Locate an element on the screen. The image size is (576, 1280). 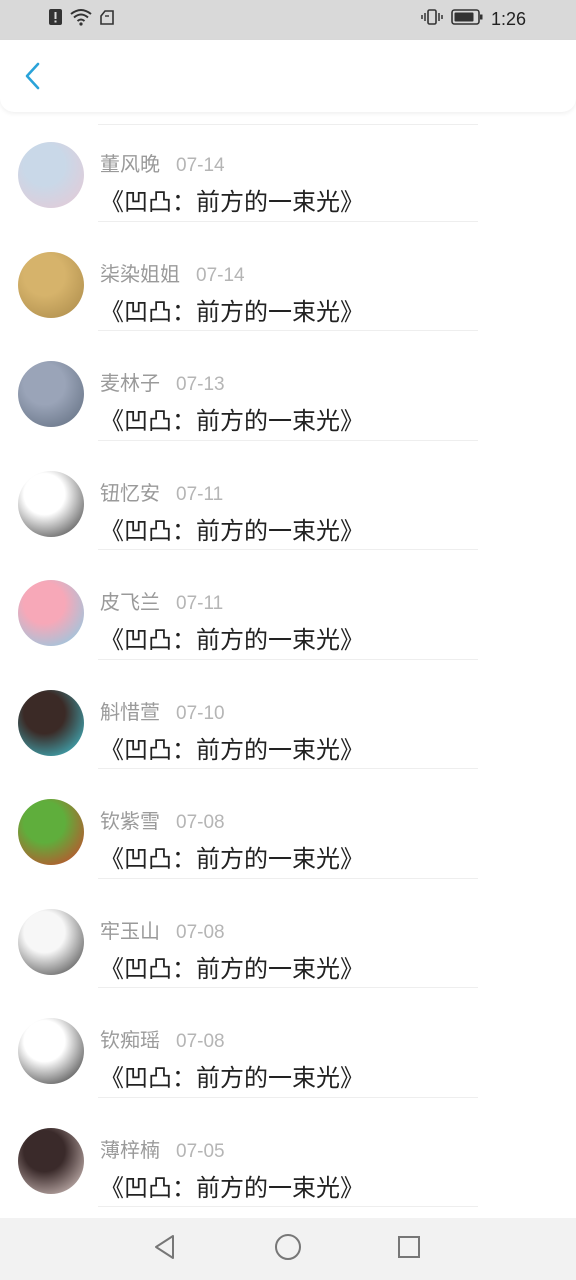
wifi-icon is located at coordinates (81, 19).